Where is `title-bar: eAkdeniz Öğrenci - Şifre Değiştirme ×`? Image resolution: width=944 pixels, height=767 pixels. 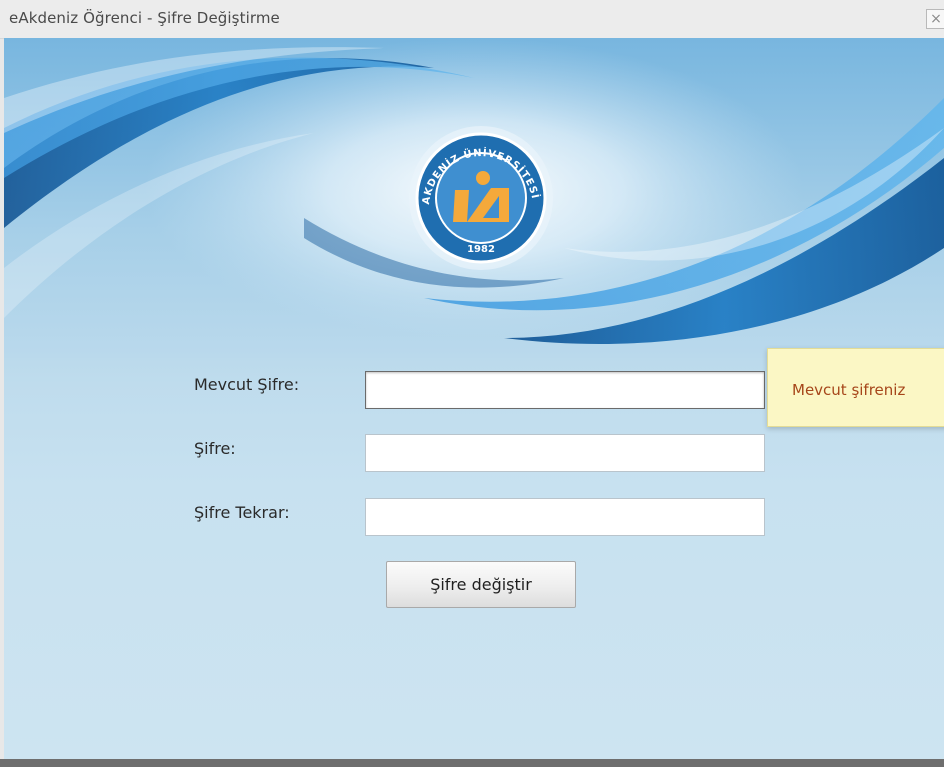 title-bar: eAkdeniz Öğrenci - Şifre Değiştirme × is located at coordinates (472, 19).